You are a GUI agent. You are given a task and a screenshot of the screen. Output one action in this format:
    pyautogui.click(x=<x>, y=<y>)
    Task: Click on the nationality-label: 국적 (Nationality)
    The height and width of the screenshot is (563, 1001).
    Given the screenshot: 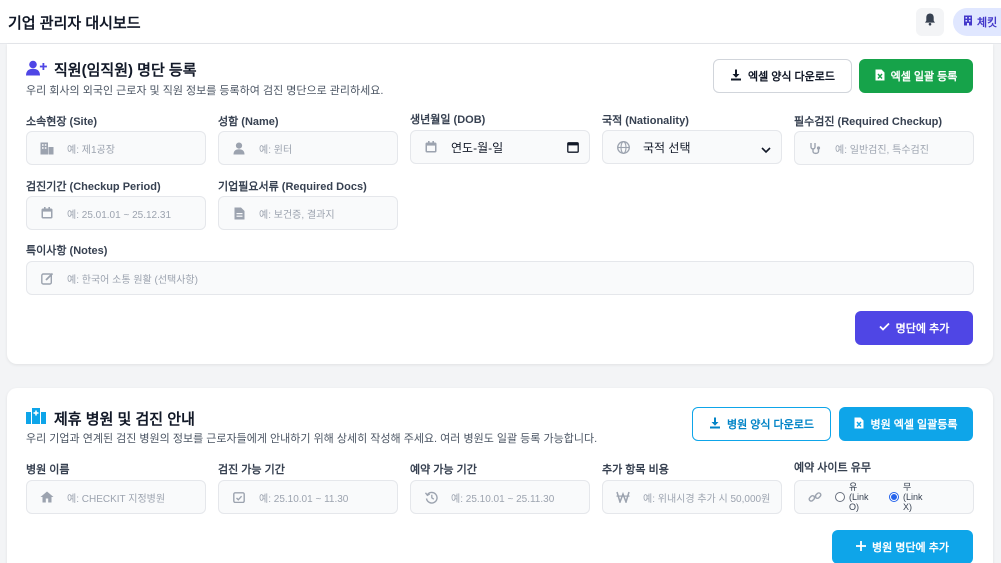 What is the action you would take?
    pyautogui.click(x=645, y=121)
    